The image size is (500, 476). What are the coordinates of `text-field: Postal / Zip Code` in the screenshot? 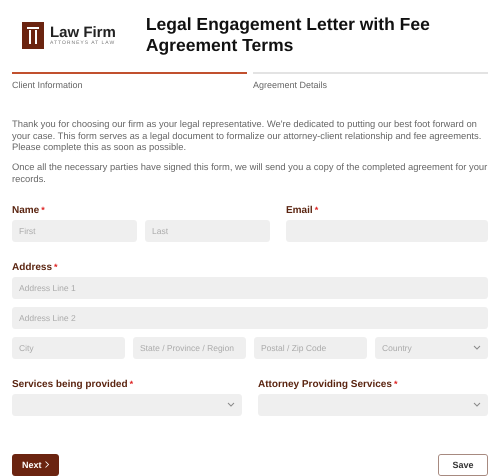 It's located at (310, 347).